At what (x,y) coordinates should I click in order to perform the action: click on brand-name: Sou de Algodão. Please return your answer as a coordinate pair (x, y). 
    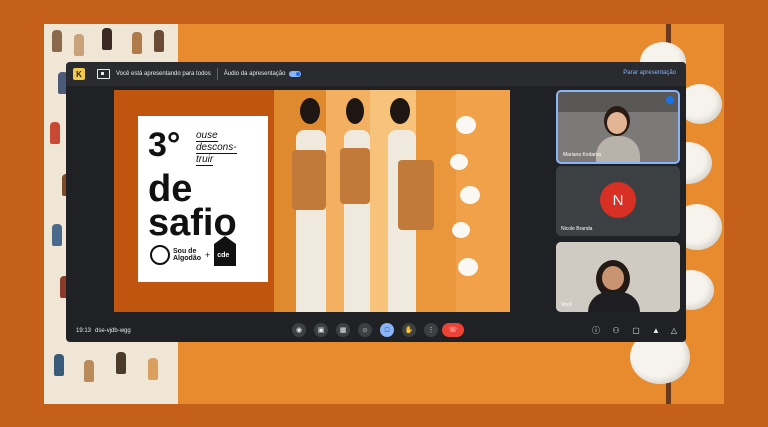
    Looking at the image, I should click on (187, 255).